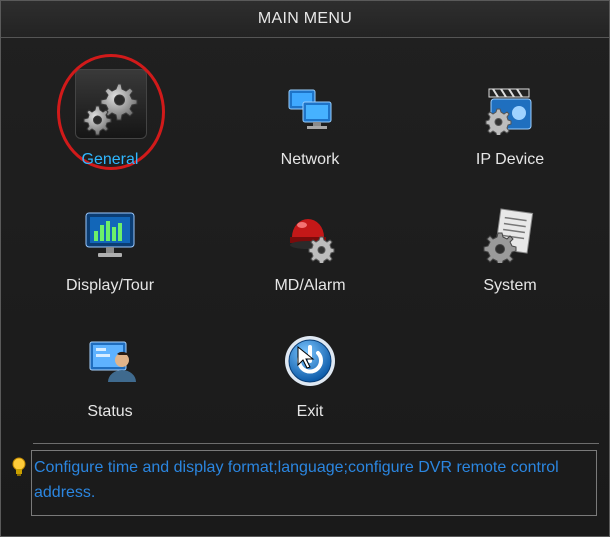 This screenshot has width=610, height=537. Describe the element at coordinates (316, 443) in the screenshot. I see `hint-divider` at that location.